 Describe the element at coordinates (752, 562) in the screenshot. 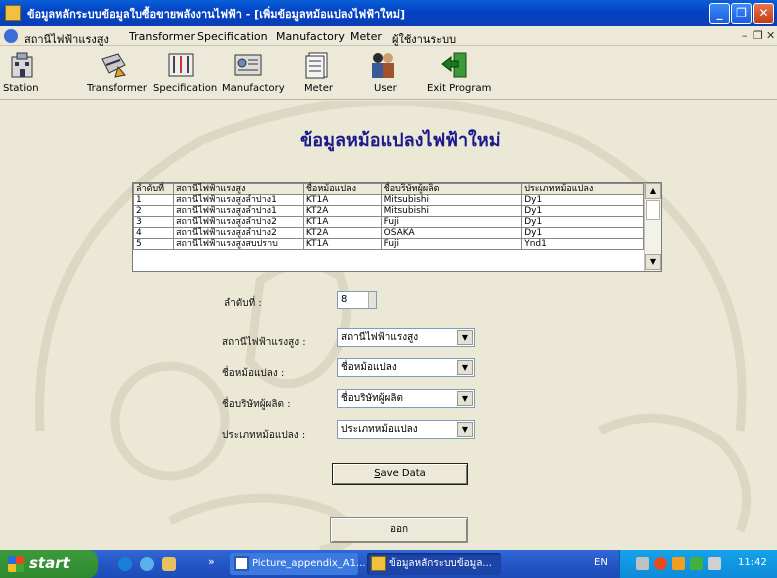

I see `clock: 11:42` at that location.